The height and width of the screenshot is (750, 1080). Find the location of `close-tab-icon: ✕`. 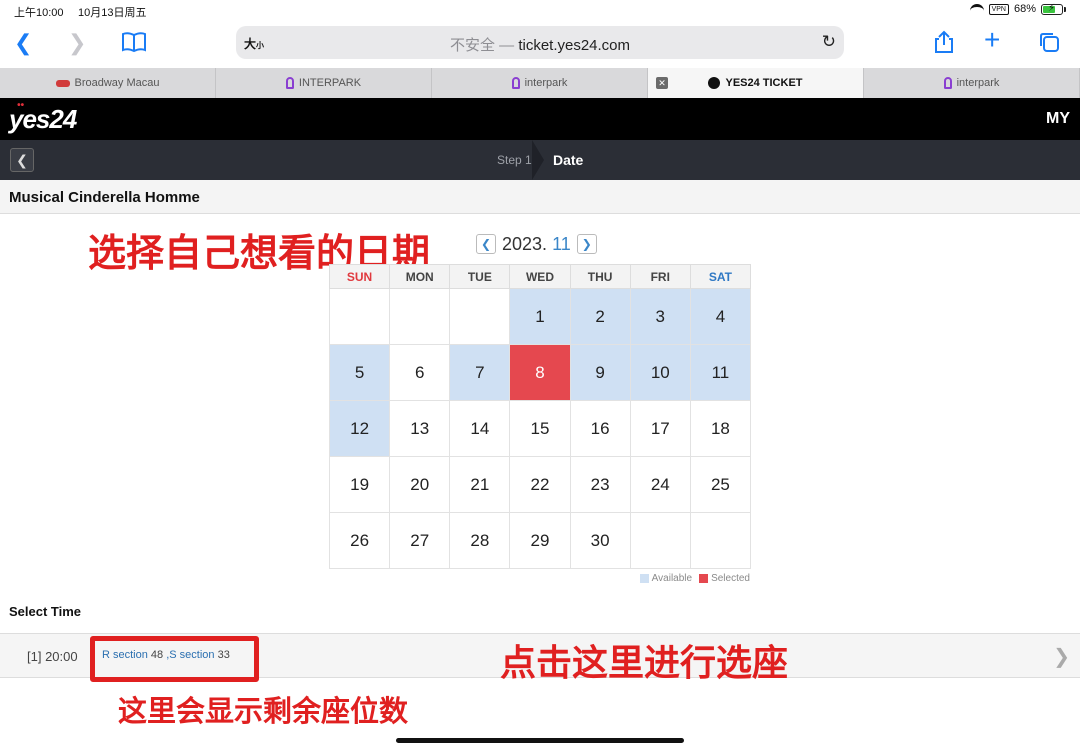

close-tab-icon: ✕ is located at coordinates (662, 83).